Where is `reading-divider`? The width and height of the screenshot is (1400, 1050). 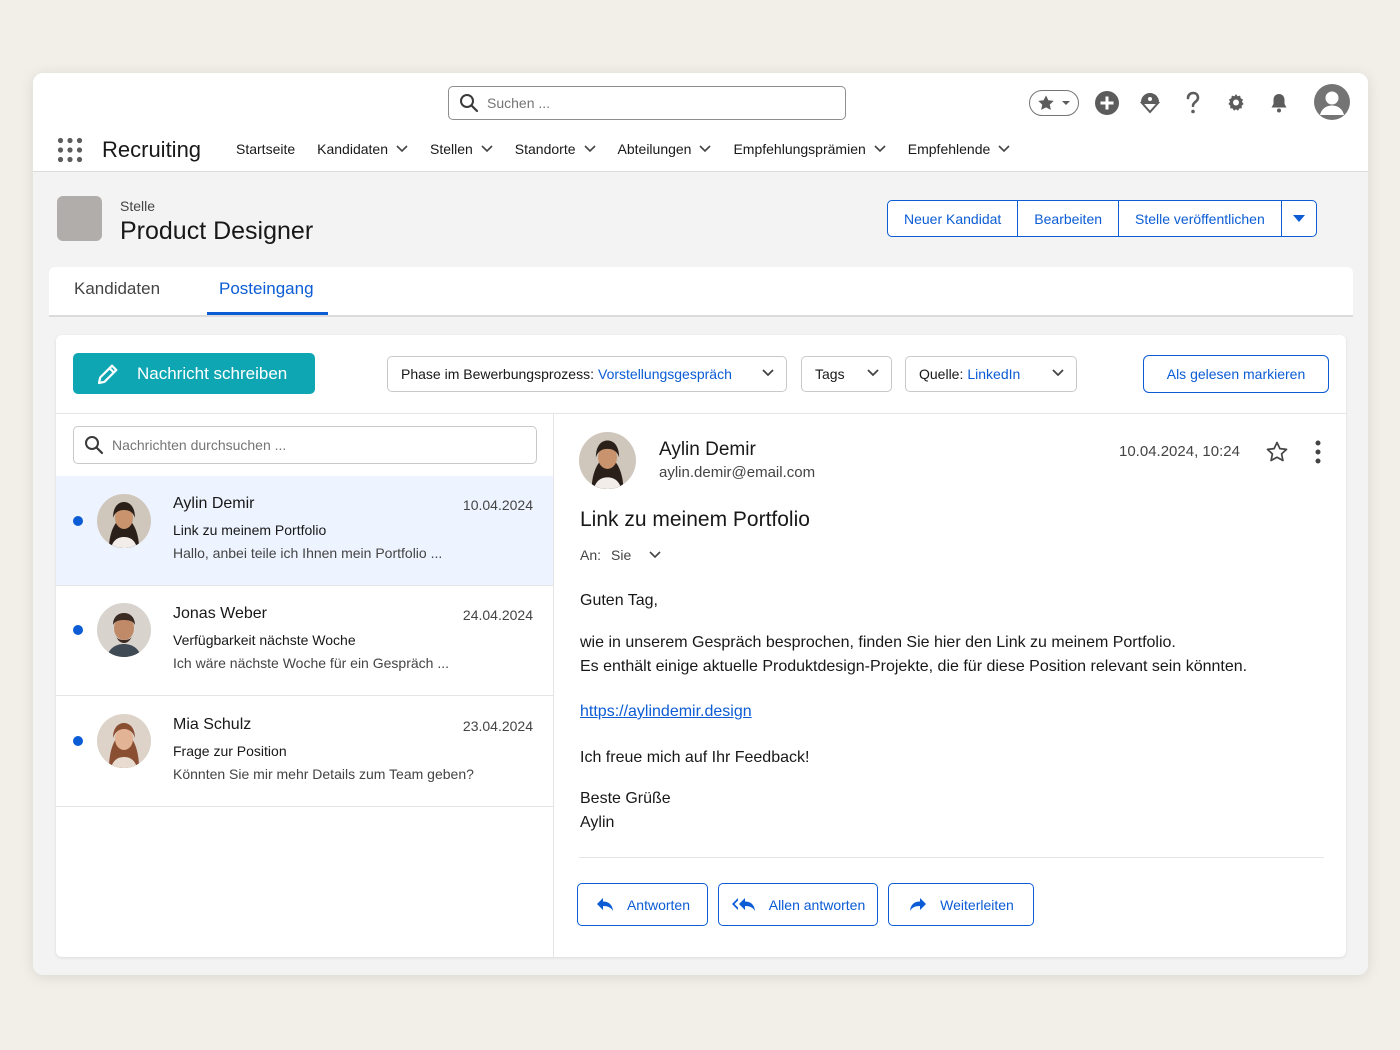 reading-divider is located at coordinates (951, 857).